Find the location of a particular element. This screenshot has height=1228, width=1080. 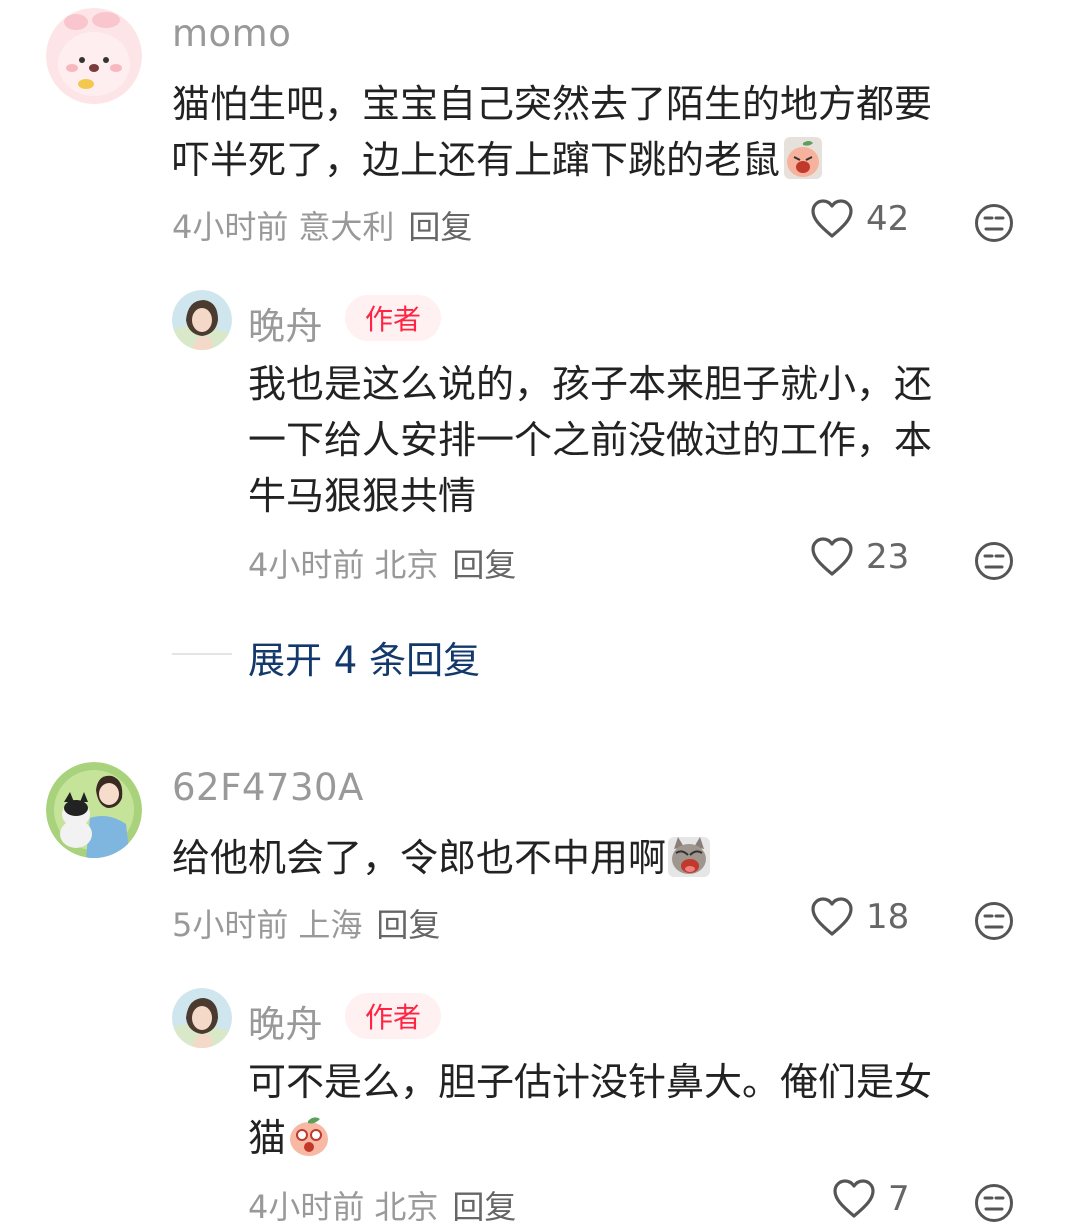

comment-meta: 4小时前 意大利 回复 is located at coordinates (322, 225).